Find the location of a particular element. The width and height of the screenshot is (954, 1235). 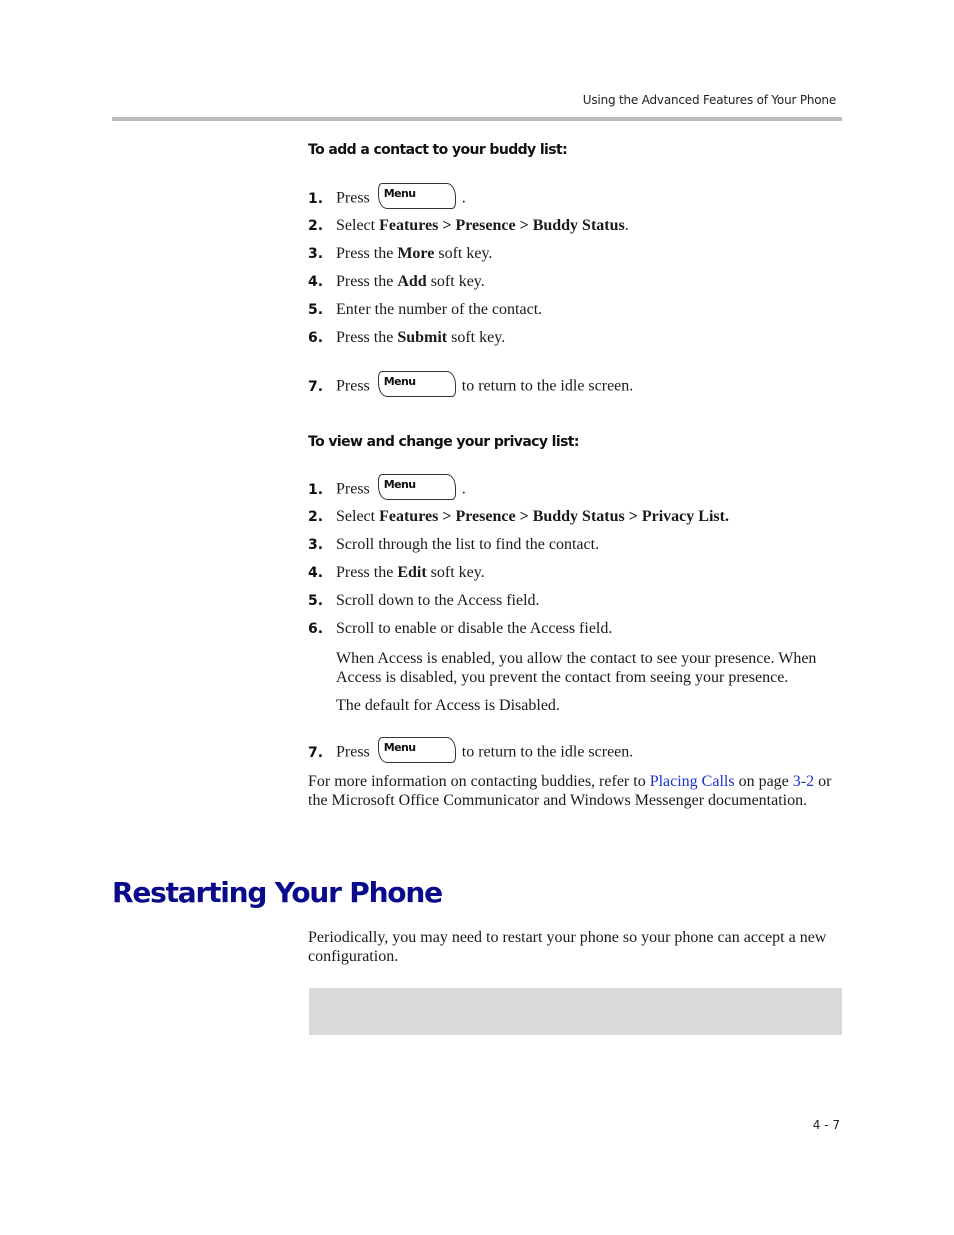

menu-path: Features > Presence > Buddy Status is located at coordinates (502, 225).